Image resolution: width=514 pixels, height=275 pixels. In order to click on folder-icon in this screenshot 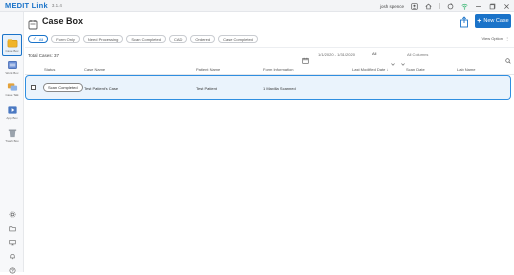, I will do `click(12, 228)`.